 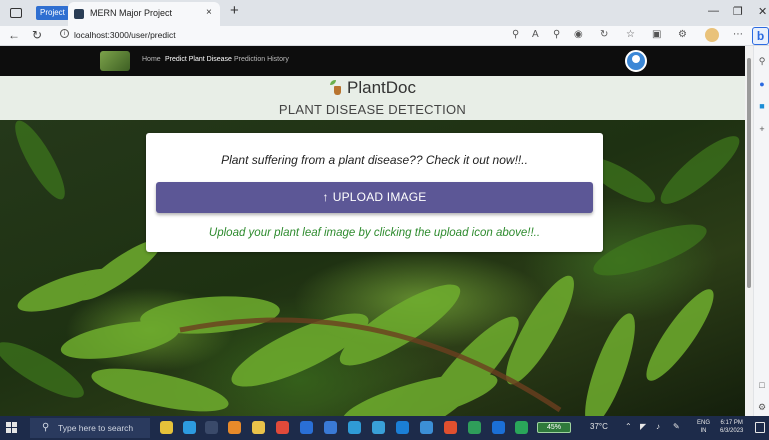 What do you see at coordinates (330, 427) in the screenshot?
I see `store-icon` at bounding box center [330, 427].